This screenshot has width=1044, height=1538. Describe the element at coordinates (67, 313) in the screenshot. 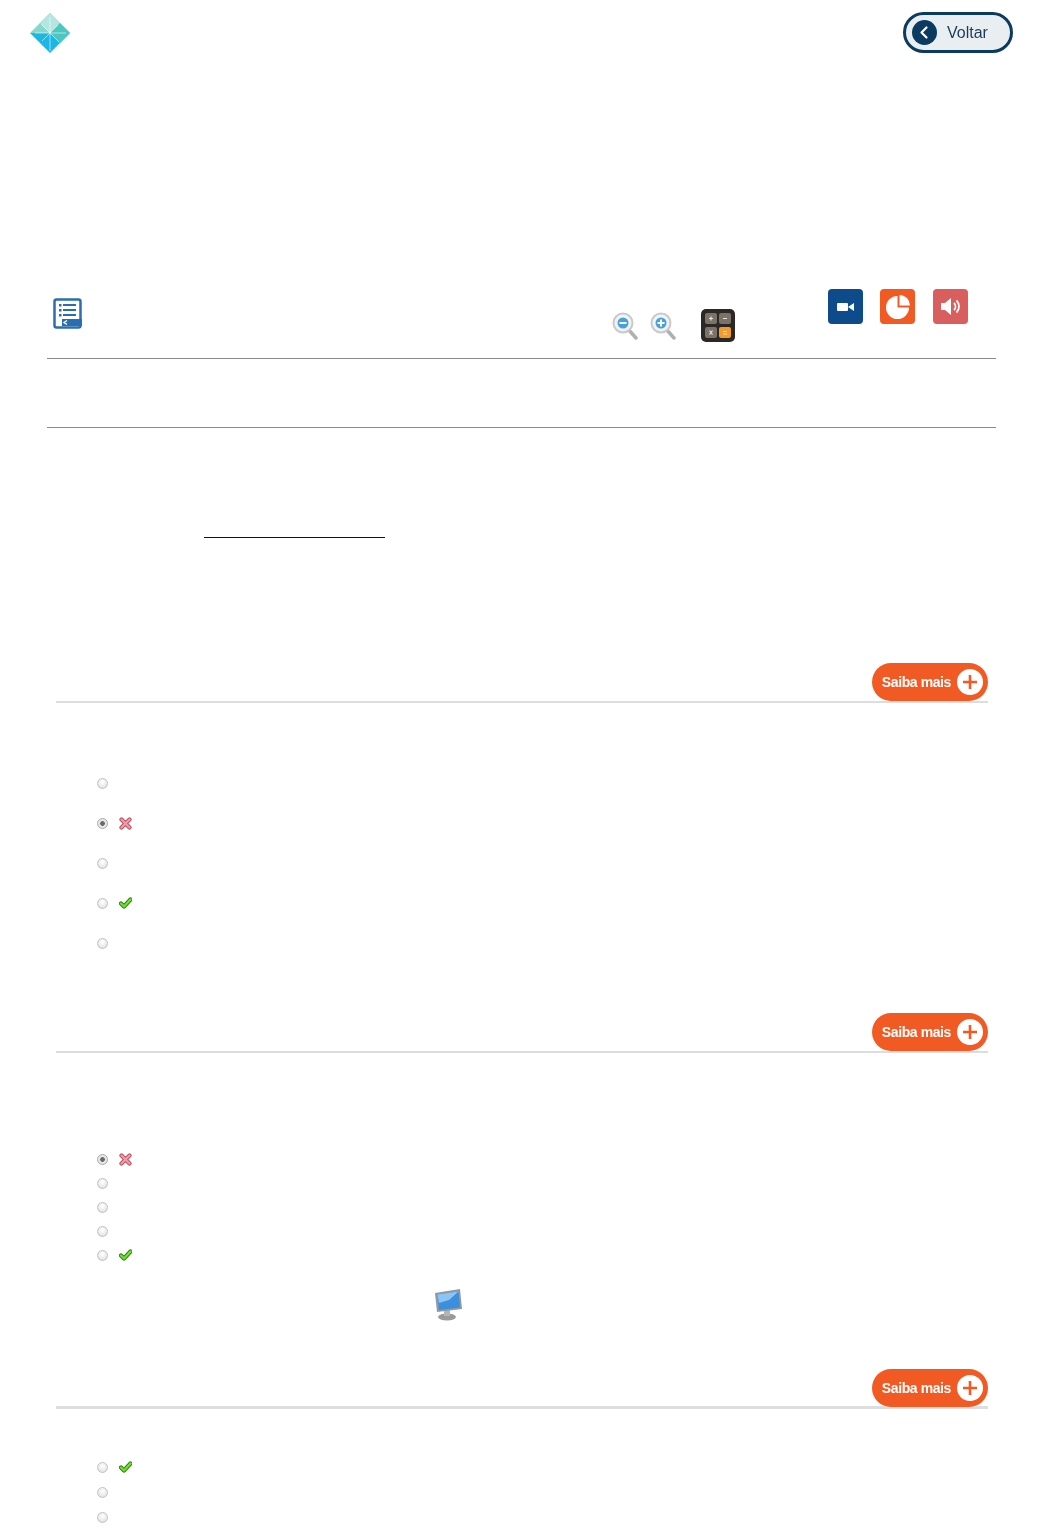

I see `document-list-icon` at that location.